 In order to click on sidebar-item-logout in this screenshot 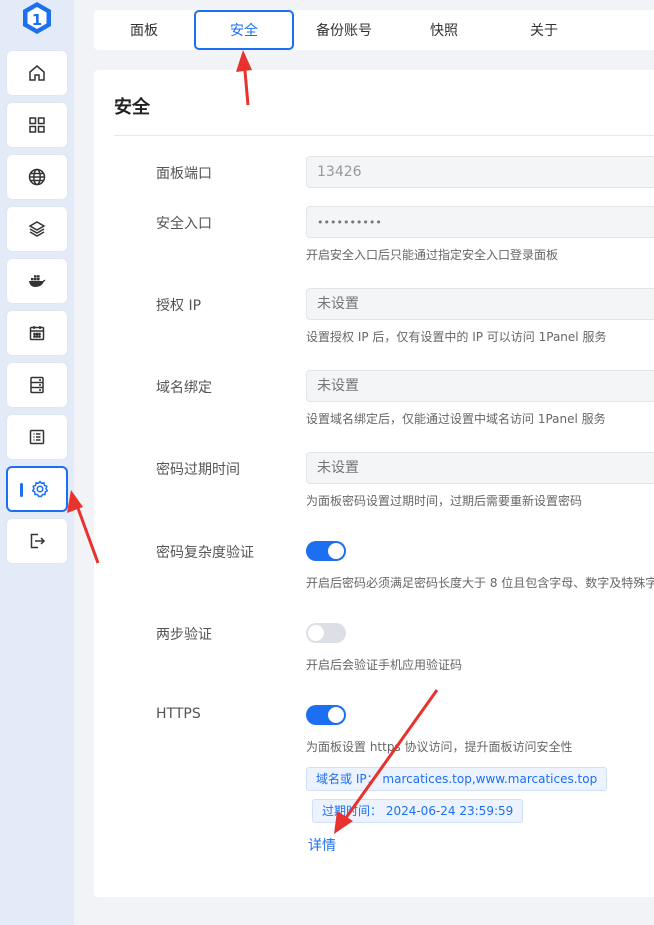, I will do `click(37, 541)`.